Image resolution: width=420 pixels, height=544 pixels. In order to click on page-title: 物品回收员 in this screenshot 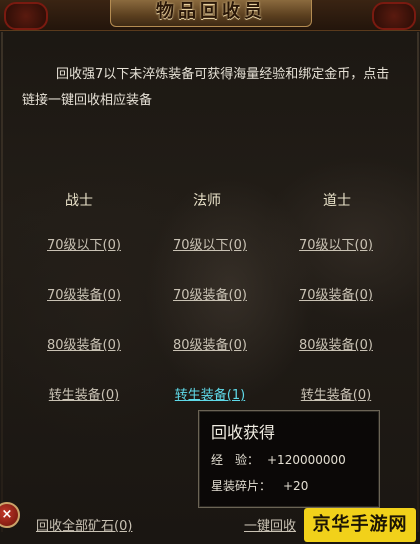, I will do `click(211, 11)`.